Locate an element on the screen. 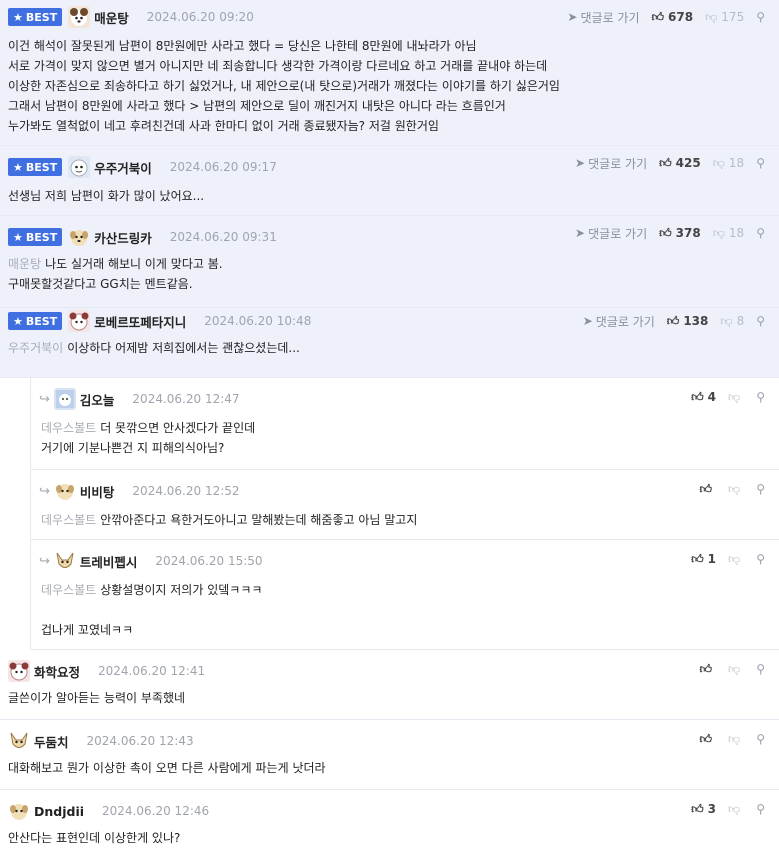 The image size is (779, 861). comment-author: 카산드링카 is located at coordinates (123, 237).